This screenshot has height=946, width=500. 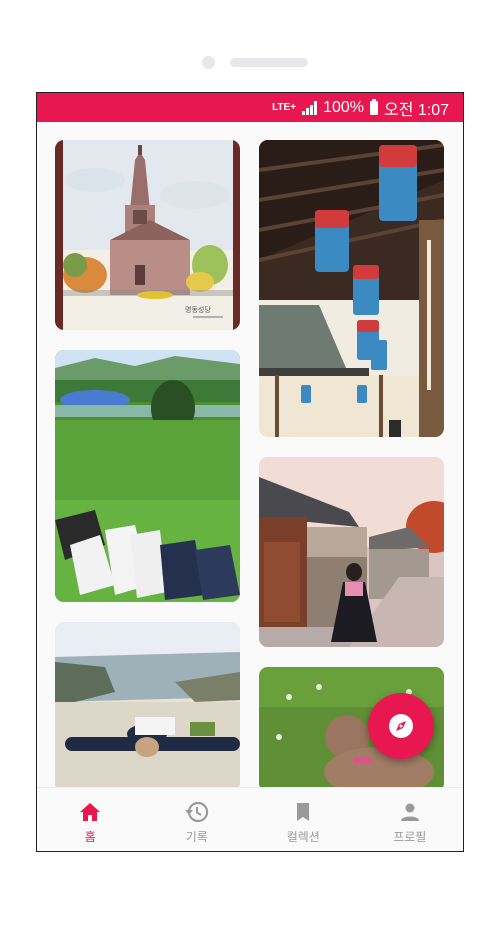 I want to click on hanok-lanterns-image, so click(x=351, y=288).